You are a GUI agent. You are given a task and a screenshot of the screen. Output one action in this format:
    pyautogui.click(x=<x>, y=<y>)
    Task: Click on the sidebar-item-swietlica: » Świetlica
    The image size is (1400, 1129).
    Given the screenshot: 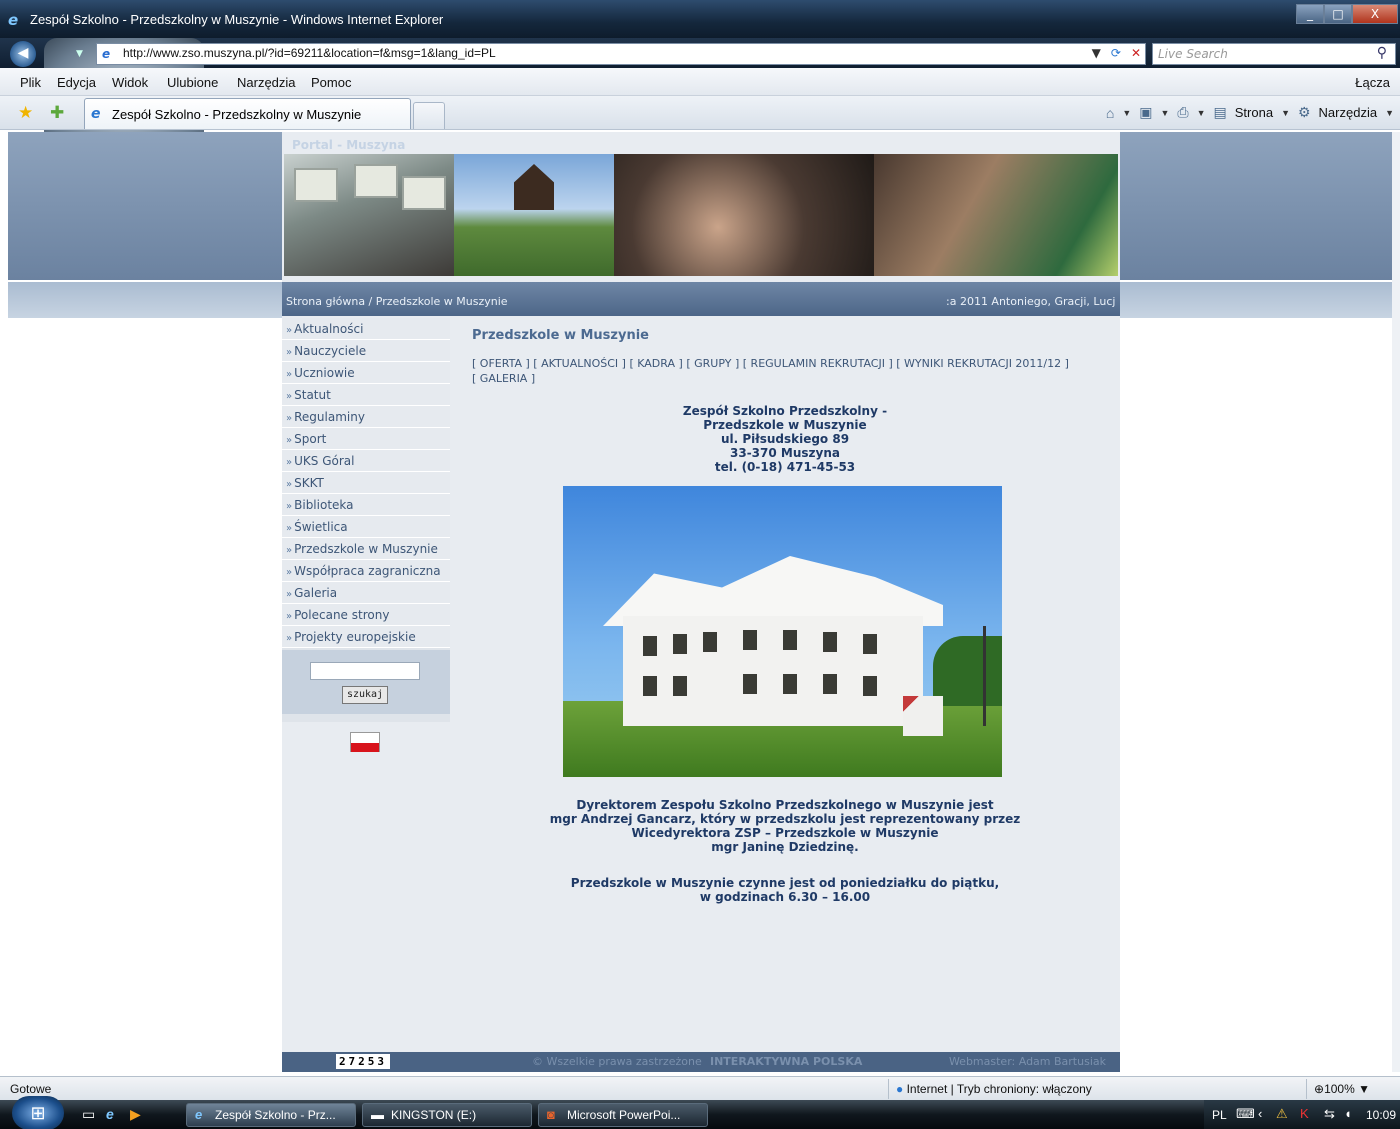 What is the action you would take?
    pyautogui.click(x=366, y=527)
    